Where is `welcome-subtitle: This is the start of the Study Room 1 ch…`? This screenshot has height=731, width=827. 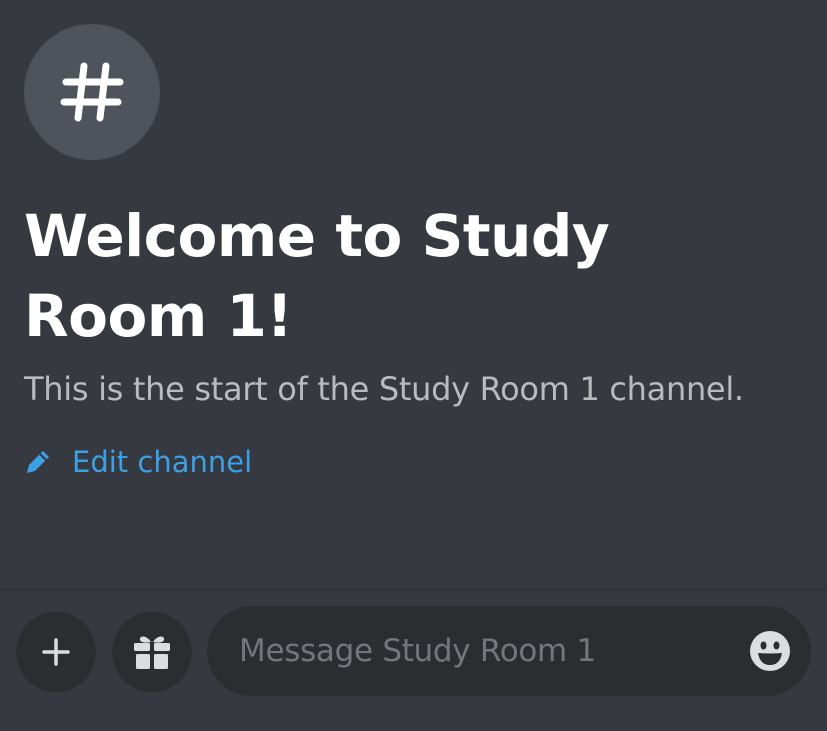 welcome-subtitle: This is the start of the Study Room 1 ch… is located at coordinates (384, 389).